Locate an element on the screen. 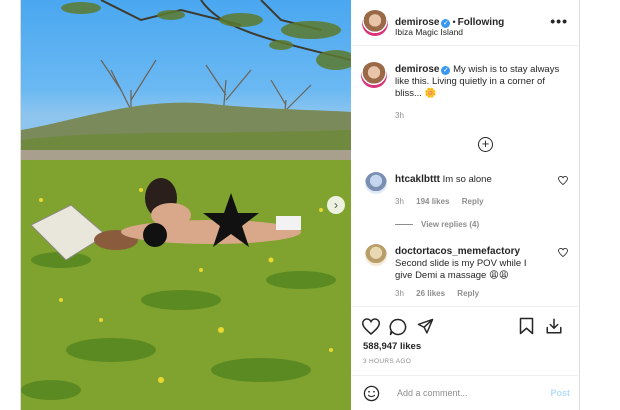 This screenshot has height=410, width=620. author-avatar is located at coordinates (375, 23).